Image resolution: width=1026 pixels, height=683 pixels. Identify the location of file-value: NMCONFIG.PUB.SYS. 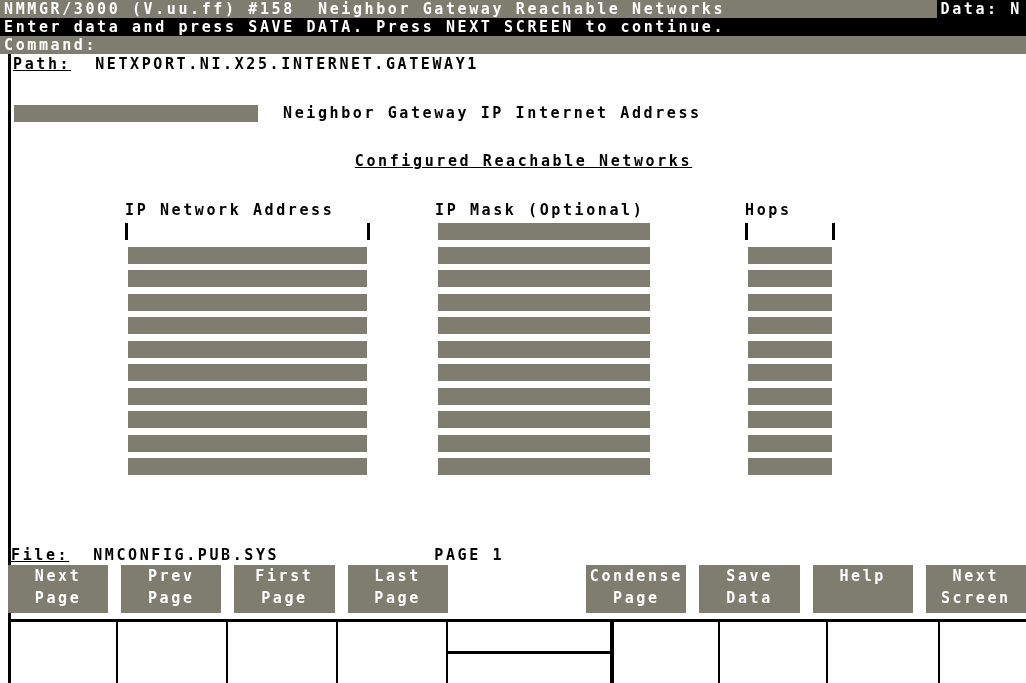
(186, 555).